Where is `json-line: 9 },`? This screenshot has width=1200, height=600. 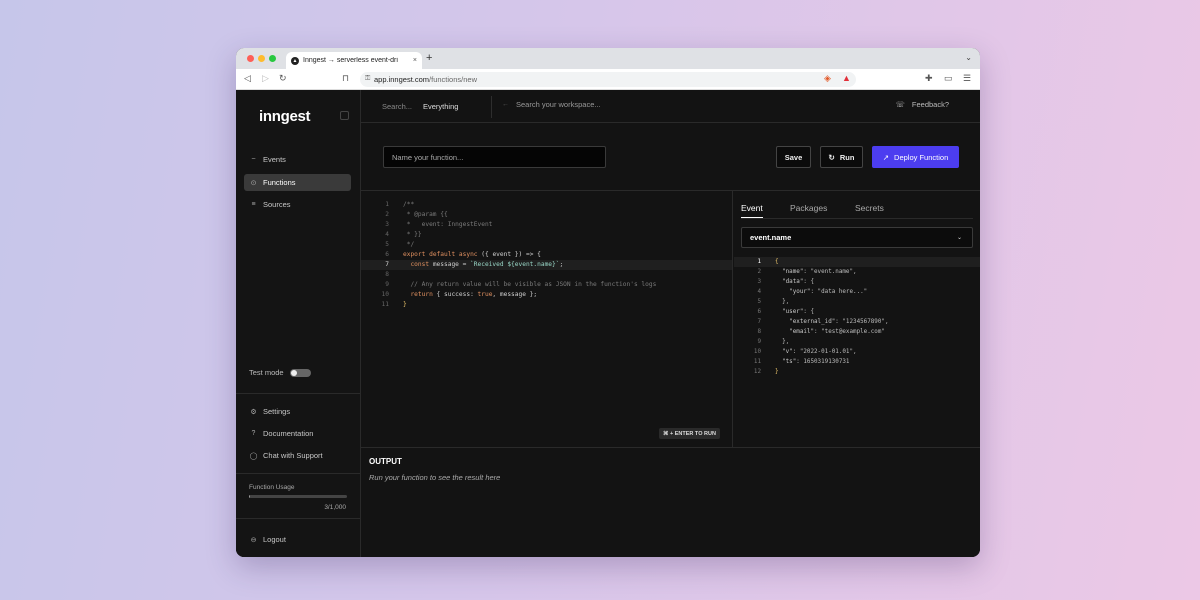
json-line: 9 }, is located at coordinates (857, 342).